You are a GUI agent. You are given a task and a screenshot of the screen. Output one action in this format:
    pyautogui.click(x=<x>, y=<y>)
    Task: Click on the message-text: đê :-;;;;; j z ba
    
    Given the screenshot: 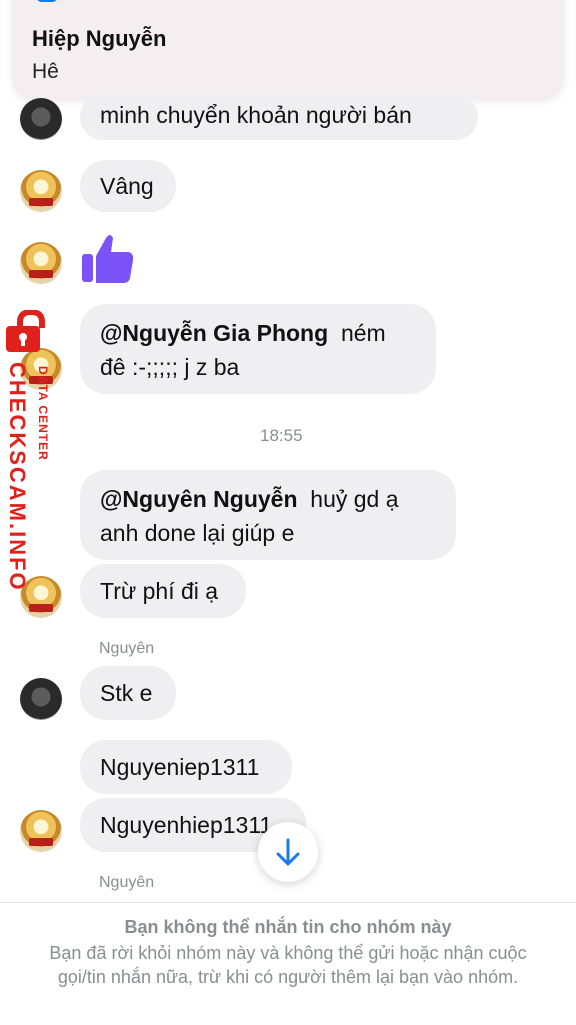 What is the action you would take?
    pyautogui.click(x=170, y=367)
    